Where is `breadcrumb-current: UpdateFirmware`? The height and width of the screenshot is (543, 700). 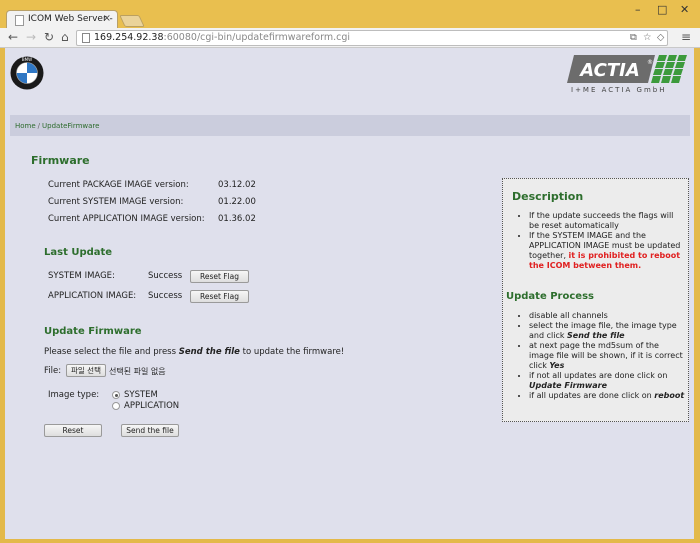
breadcrumb-current: UpdateFirmware is located at coordinates (70, 126).